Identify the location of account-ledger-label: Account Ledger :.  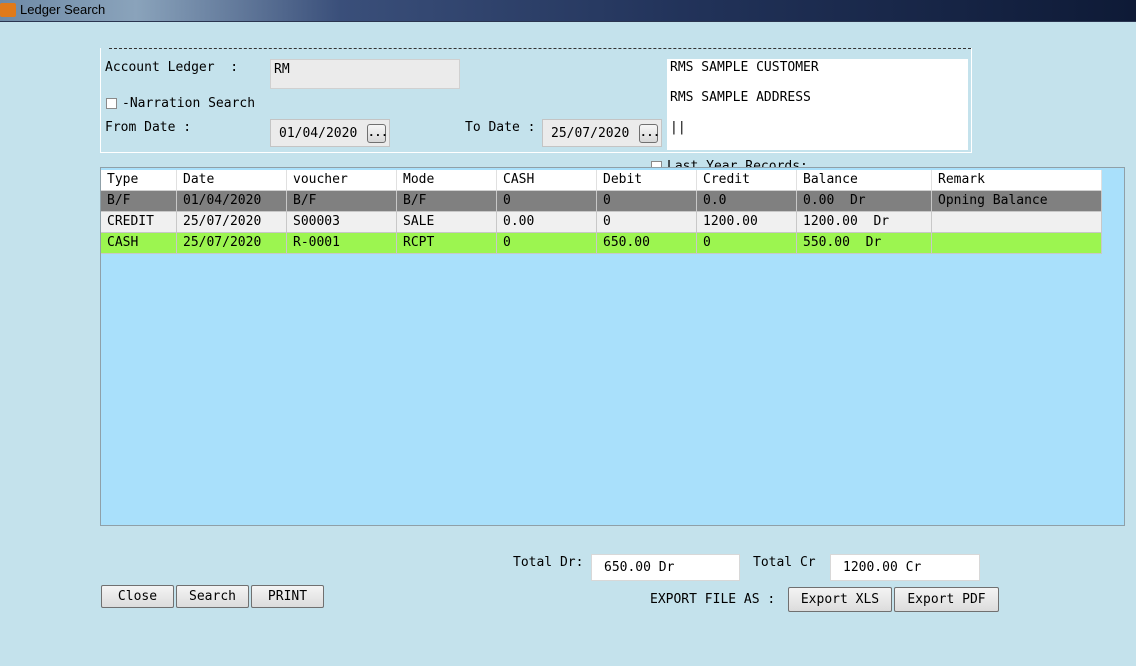
(172, 67).